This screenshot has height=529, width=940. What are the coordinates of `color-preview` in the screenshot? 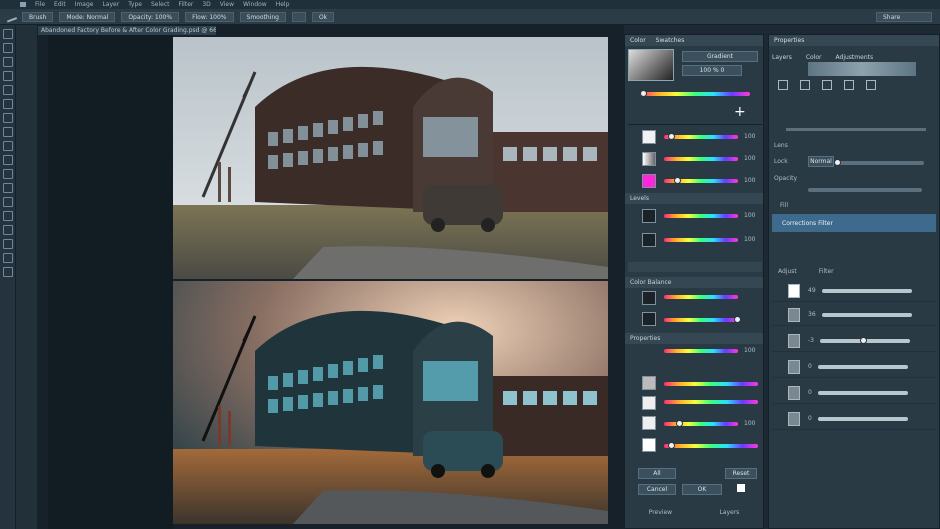 It's located at (651, 65).